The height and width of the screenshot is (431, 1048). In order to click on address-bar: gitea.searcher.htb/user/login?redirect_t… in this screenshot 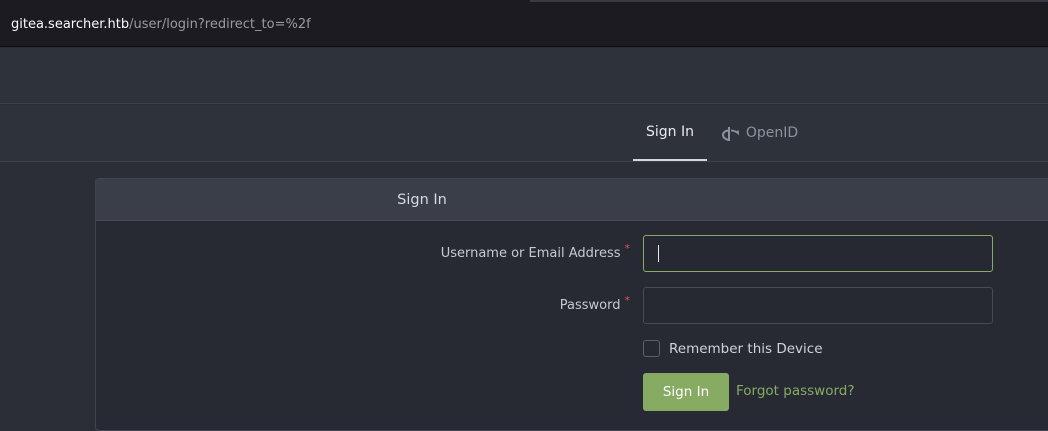, I will do `click(524, 27)`.